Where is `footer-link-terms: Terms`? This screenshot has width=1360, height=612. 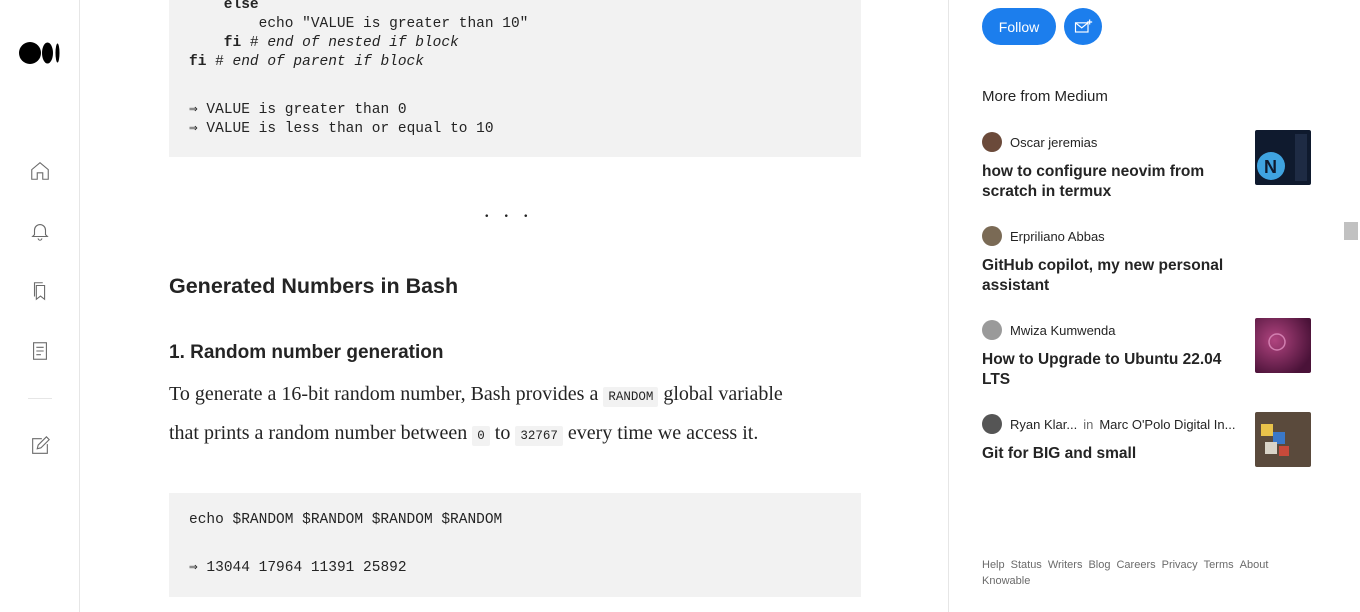
footer-link-terms: Terms is located at coordinates (1219, 565).